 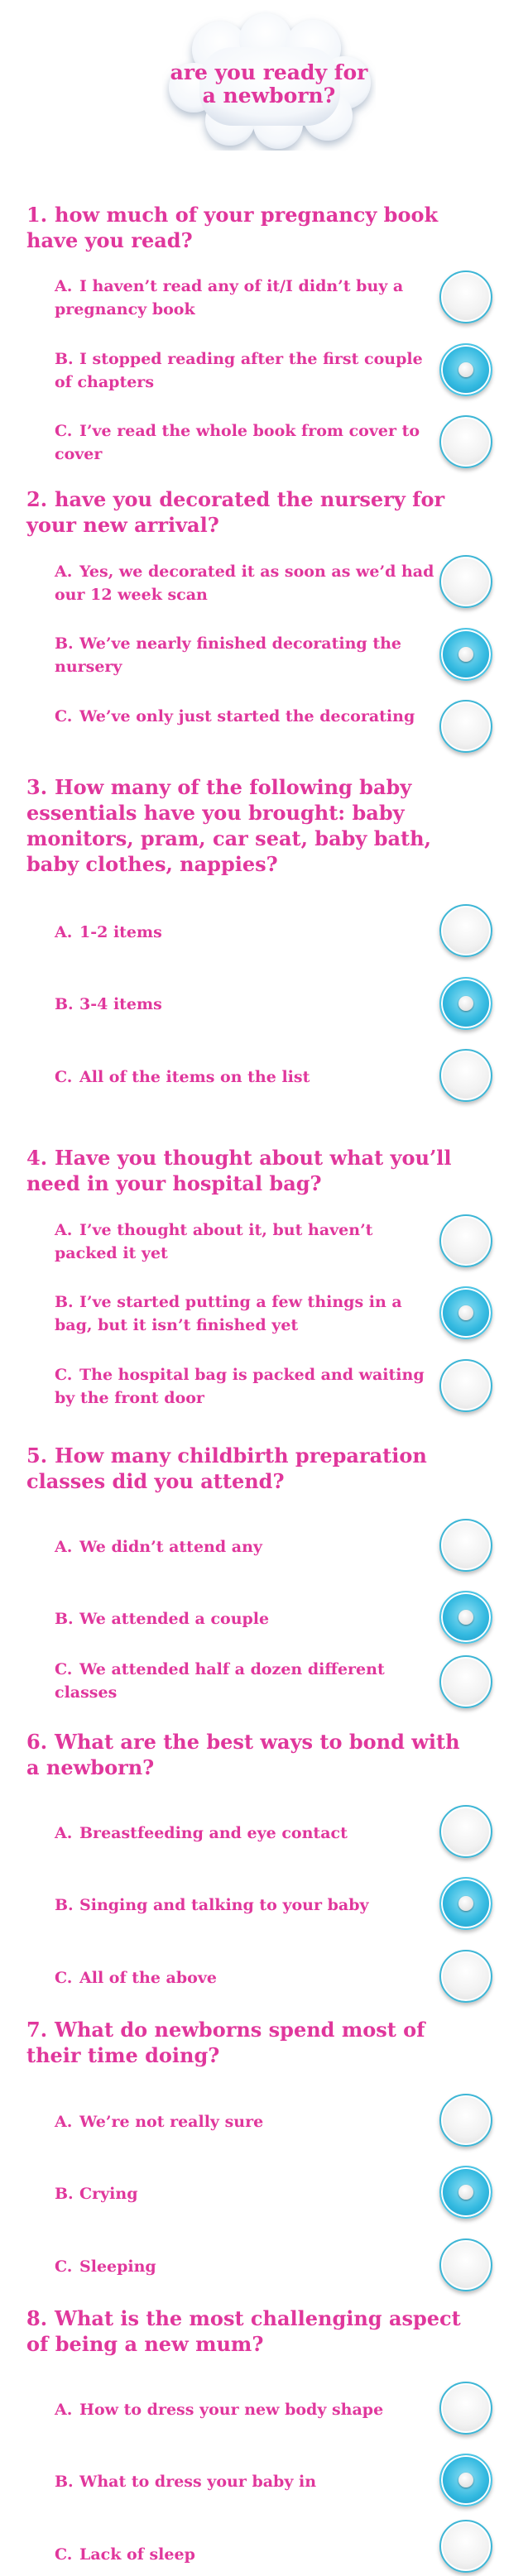 What do you see at coordinates (108, 2194) in the screenshot?
I see `option-text: Crying` at bounding box center [108, 2194].